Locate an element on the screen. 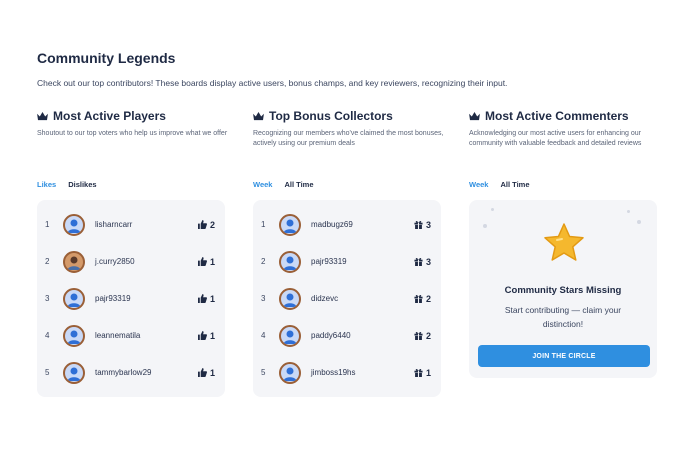 This screenshot has width=684, height=455. board-header: Most Active Commenters is located at coordinates (566, 116).